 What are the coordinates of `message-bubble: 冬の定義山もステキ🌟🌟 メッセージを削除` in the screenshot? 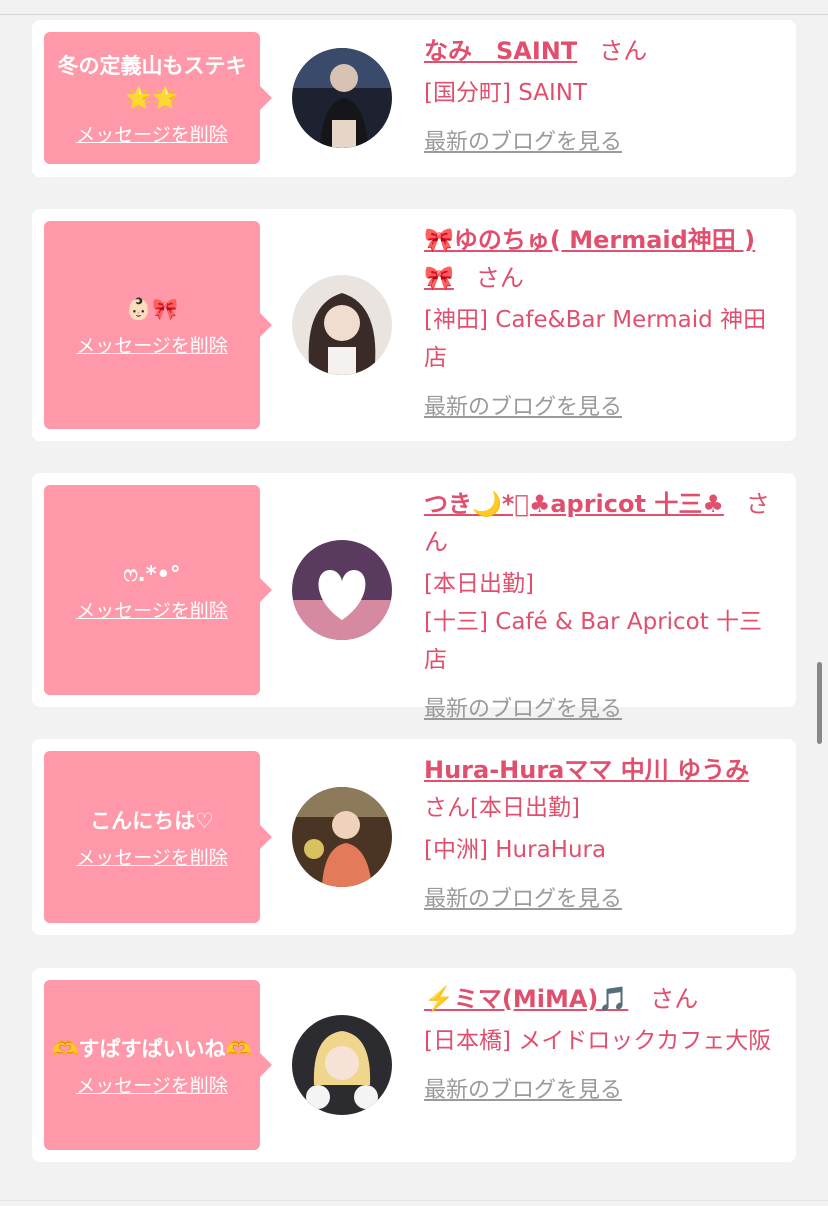 It's located at (158, 98).